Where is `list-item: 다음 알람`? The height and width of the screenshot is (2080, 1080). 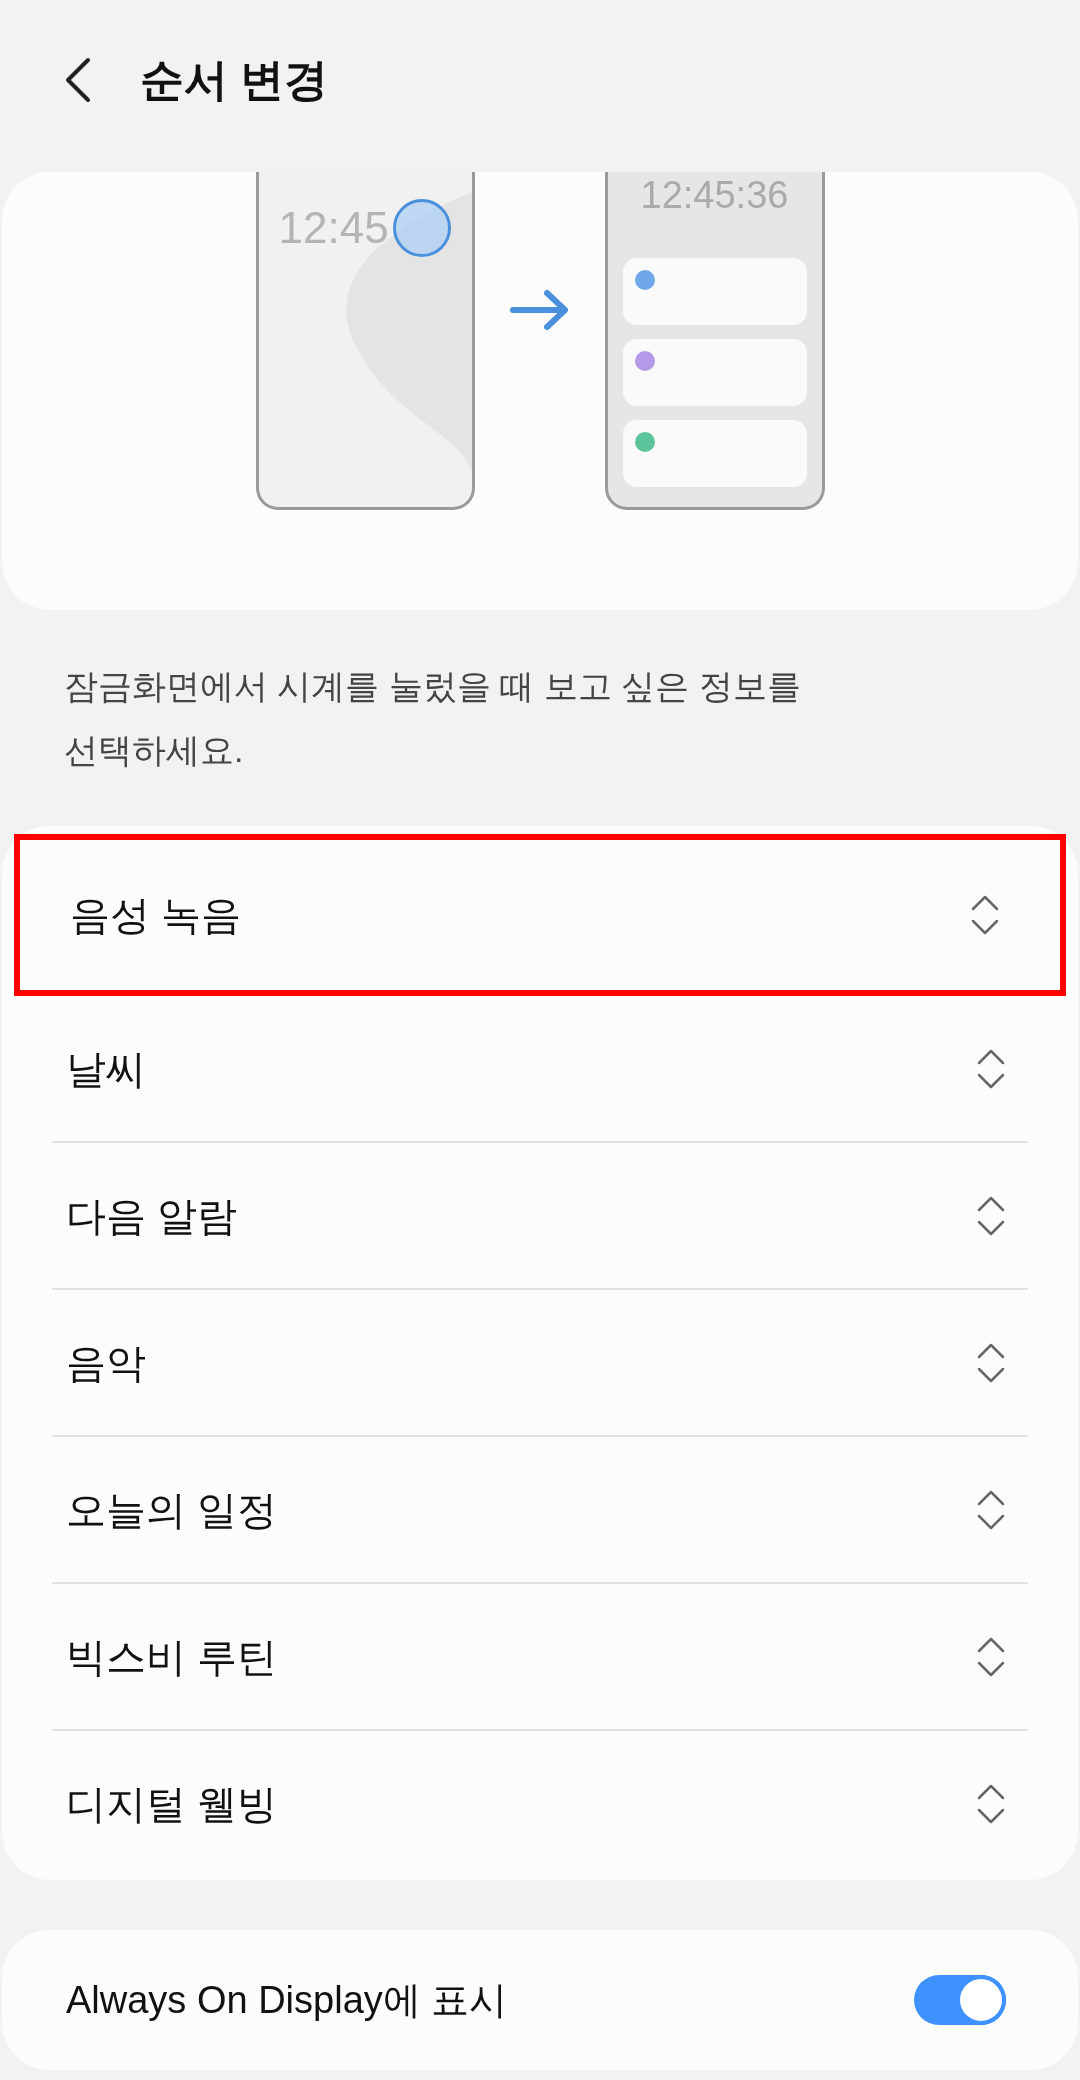 list-item: 다음 알람 is located at coordinates (540, 1215).